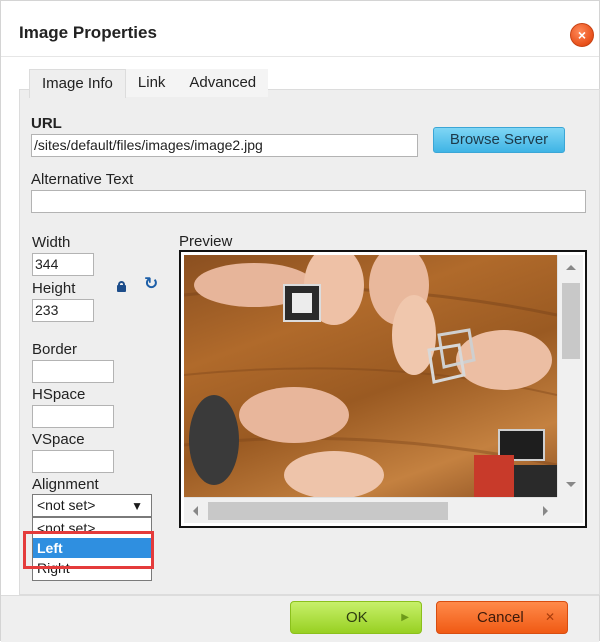 The height and width of the screenshot is (642, 600). Describe the element at coordinates (582, 35) in the screenshot. I see `close-icon: ×` at that location.